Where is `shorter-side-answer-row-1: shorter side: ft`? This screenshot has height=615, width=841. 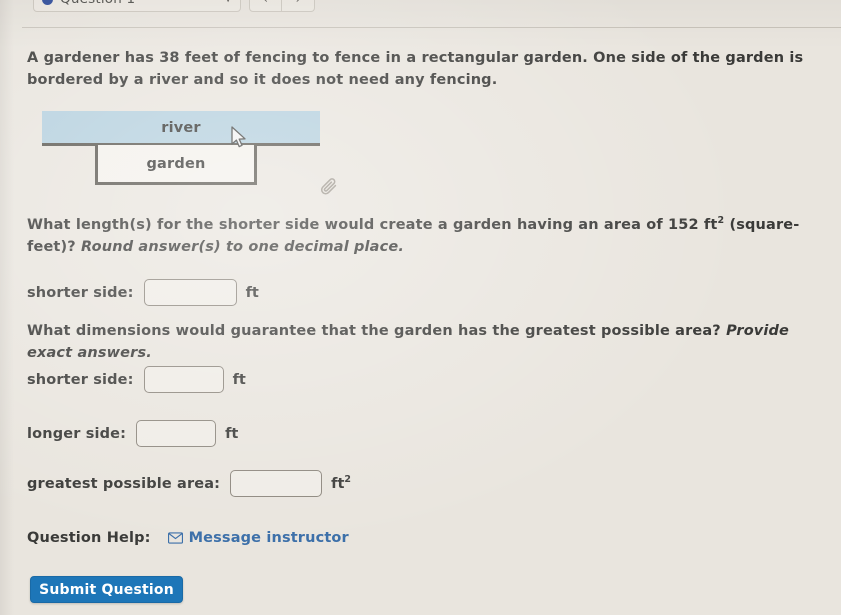
shorter-side-answer-row-1: shorter side: ft is located at coordinates (143, 292).